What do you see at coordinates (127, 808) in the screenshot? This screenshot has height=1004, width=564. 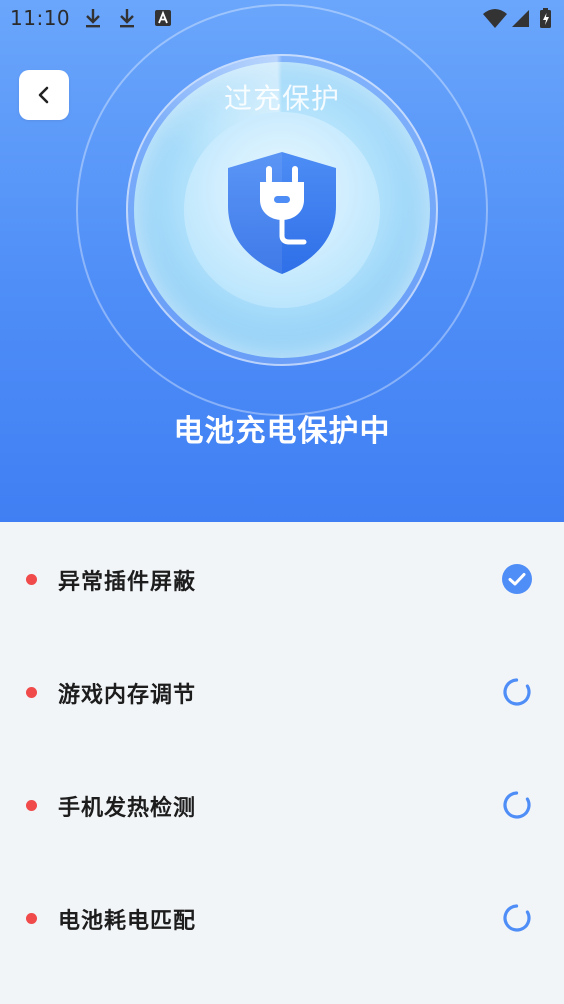 I see `list-item-label: 手机发热检测` at bounding box center [127, 808].